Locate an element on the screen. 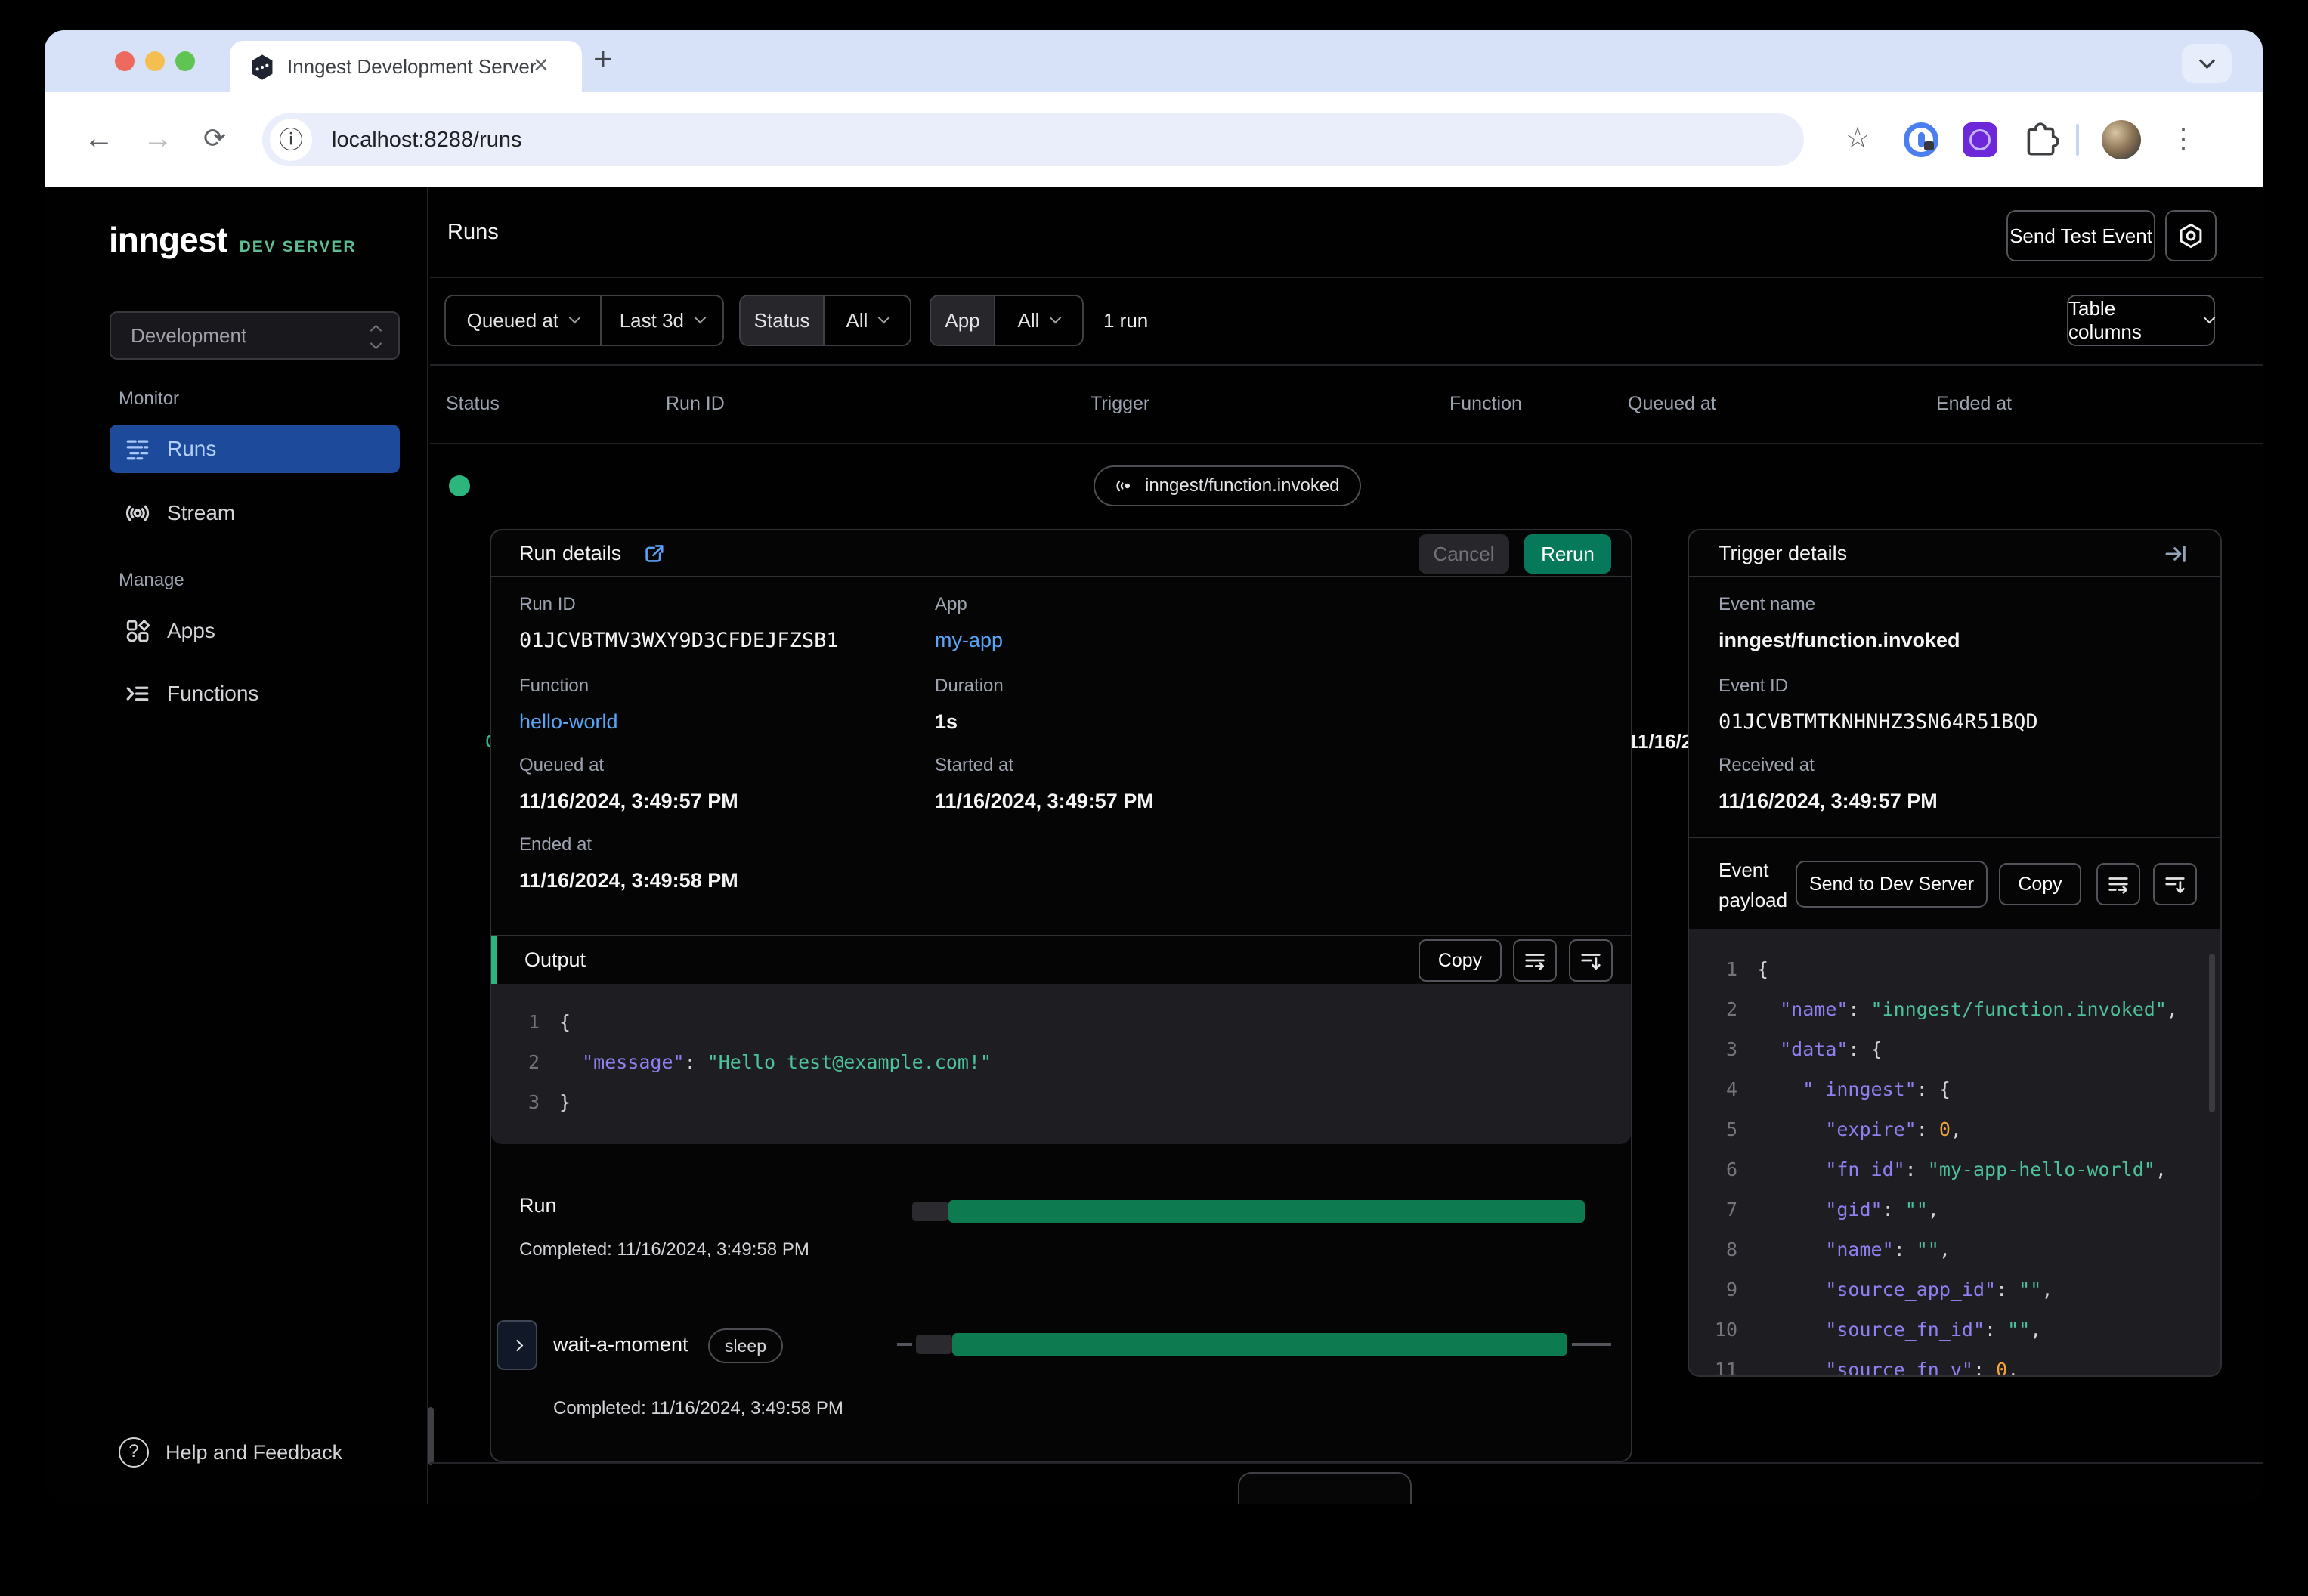 The image size is (2308, 1596). status-dot is located at coordinates (459, 485).